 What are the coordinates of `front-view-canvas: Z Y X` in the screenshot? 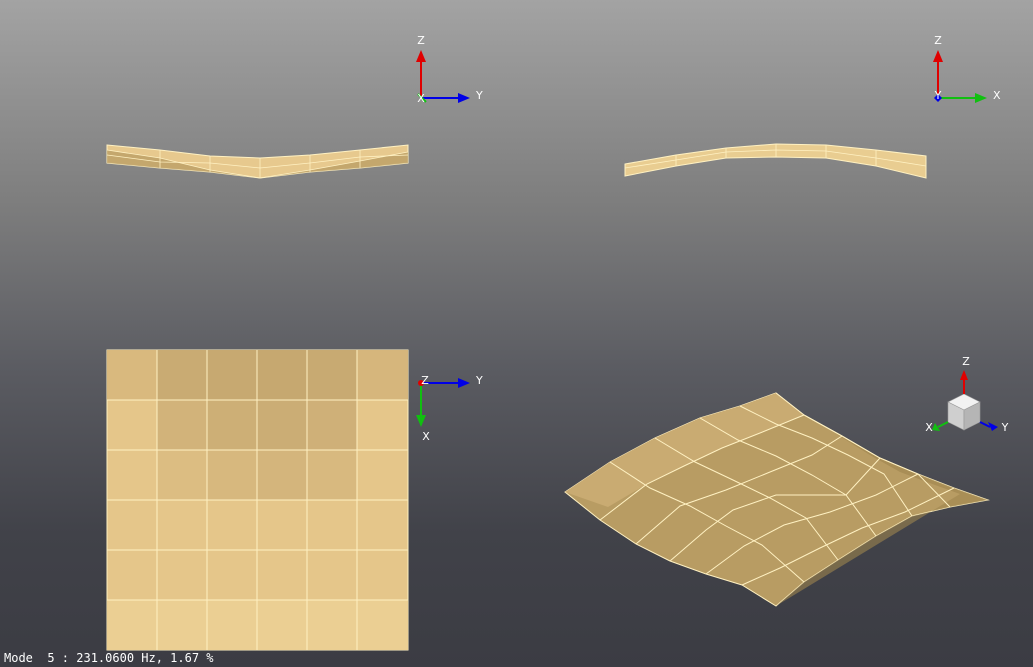 It's located at (294, 106).